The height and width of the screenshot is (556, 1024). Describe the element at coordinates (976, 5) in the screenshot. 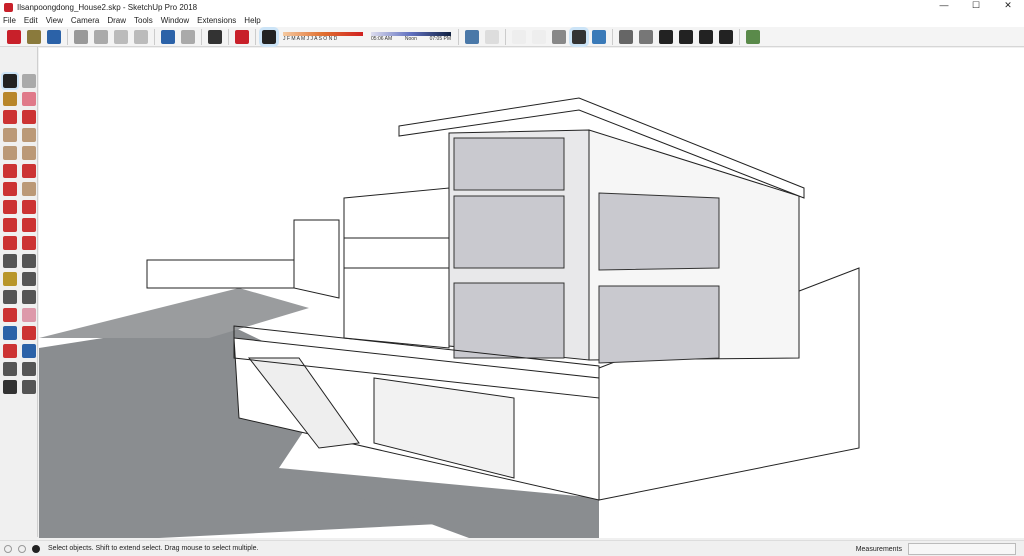

I see `maximize-button: ☐` at that location.